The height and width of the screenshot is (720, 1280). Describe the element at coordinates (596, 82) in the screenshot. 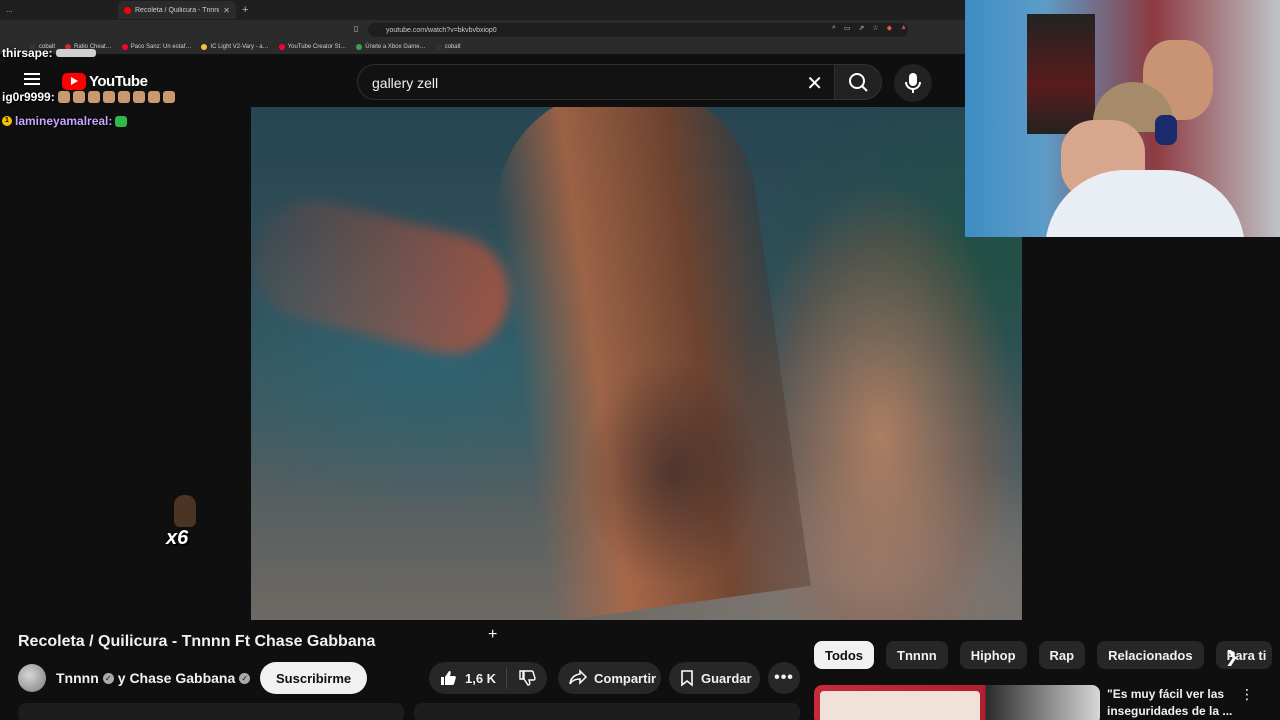

I see `search-box: gallery zell ✕` at that location.